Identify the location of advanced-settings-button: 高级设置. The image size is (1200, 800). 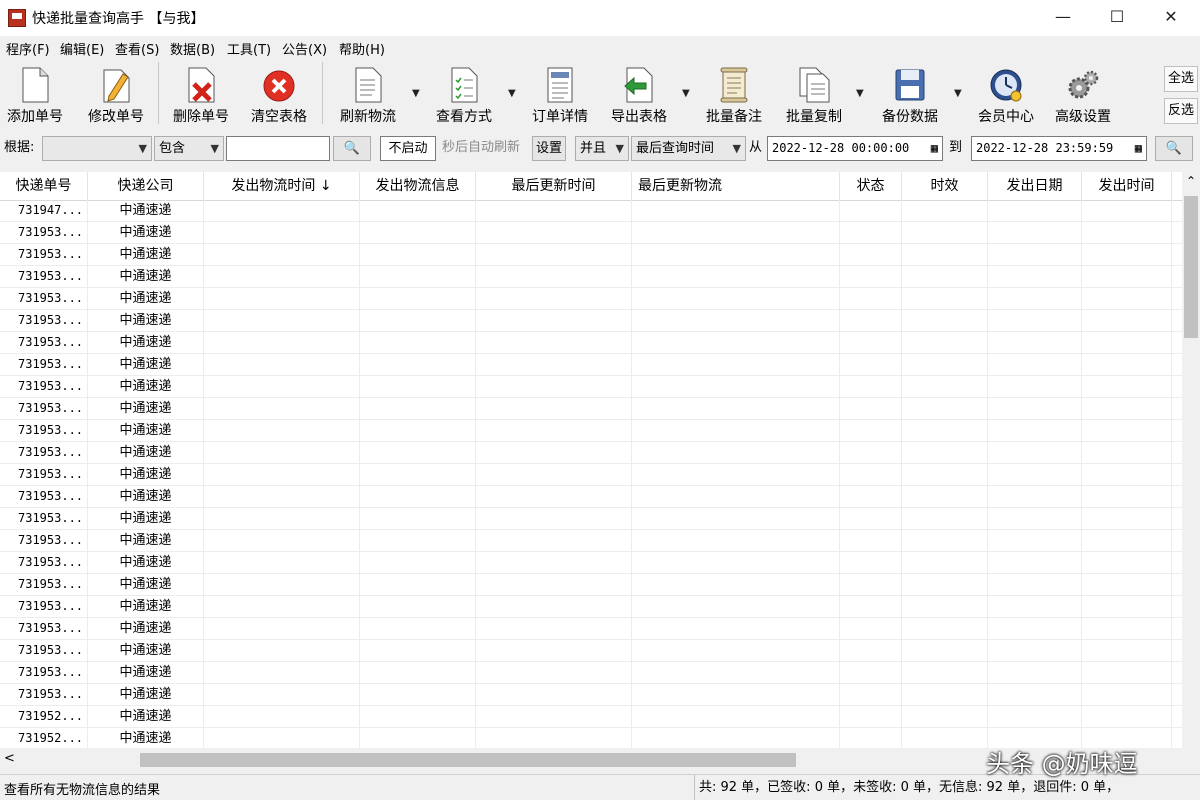
(1083, 93).